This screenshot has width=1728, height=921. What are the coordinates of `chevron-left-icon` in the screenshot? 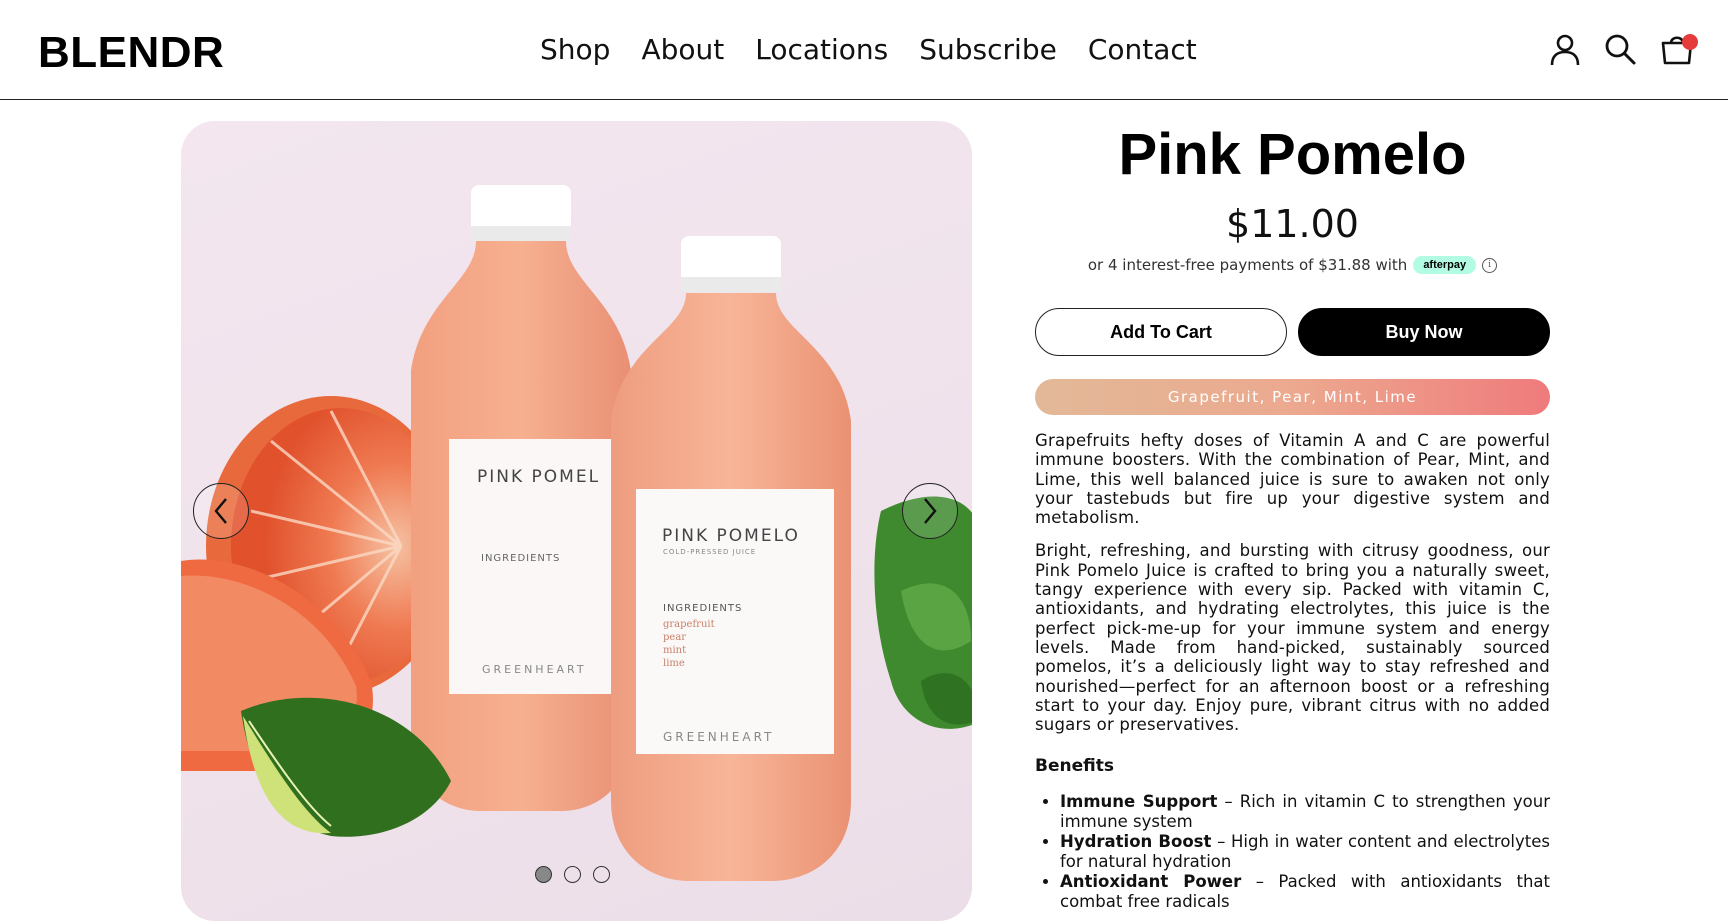 It's located at (220, 511).